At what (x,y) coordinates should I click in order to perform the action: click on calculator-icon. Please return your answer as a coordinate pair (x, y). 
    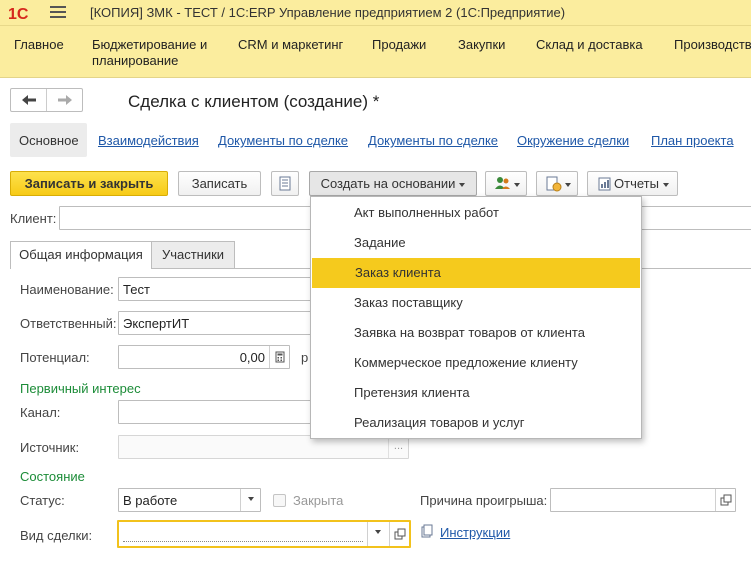
    Looking at the image, I should click on (279, 357).